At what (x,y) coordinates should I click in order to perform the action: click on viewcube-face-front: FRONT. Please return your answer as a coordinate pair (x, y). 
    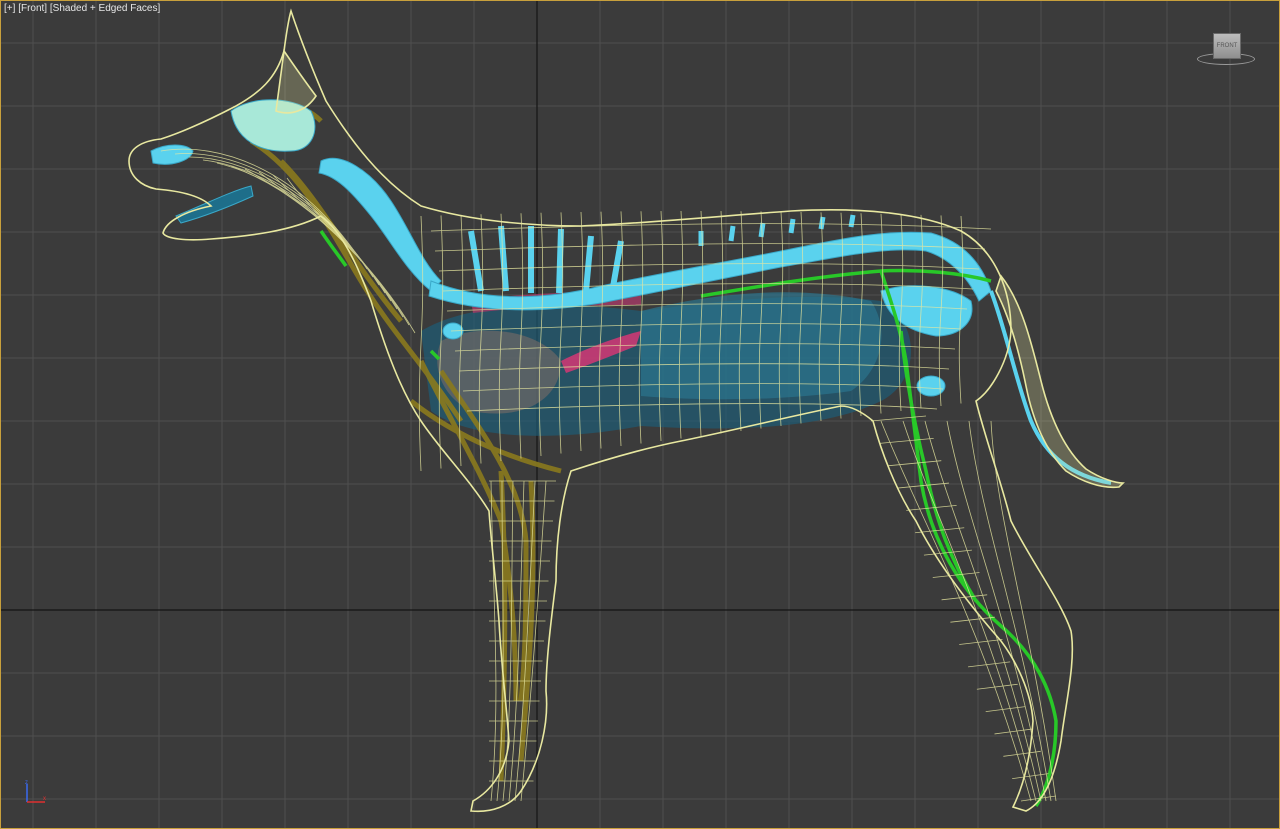
    Looking at the image, I should click on (1227, 46).